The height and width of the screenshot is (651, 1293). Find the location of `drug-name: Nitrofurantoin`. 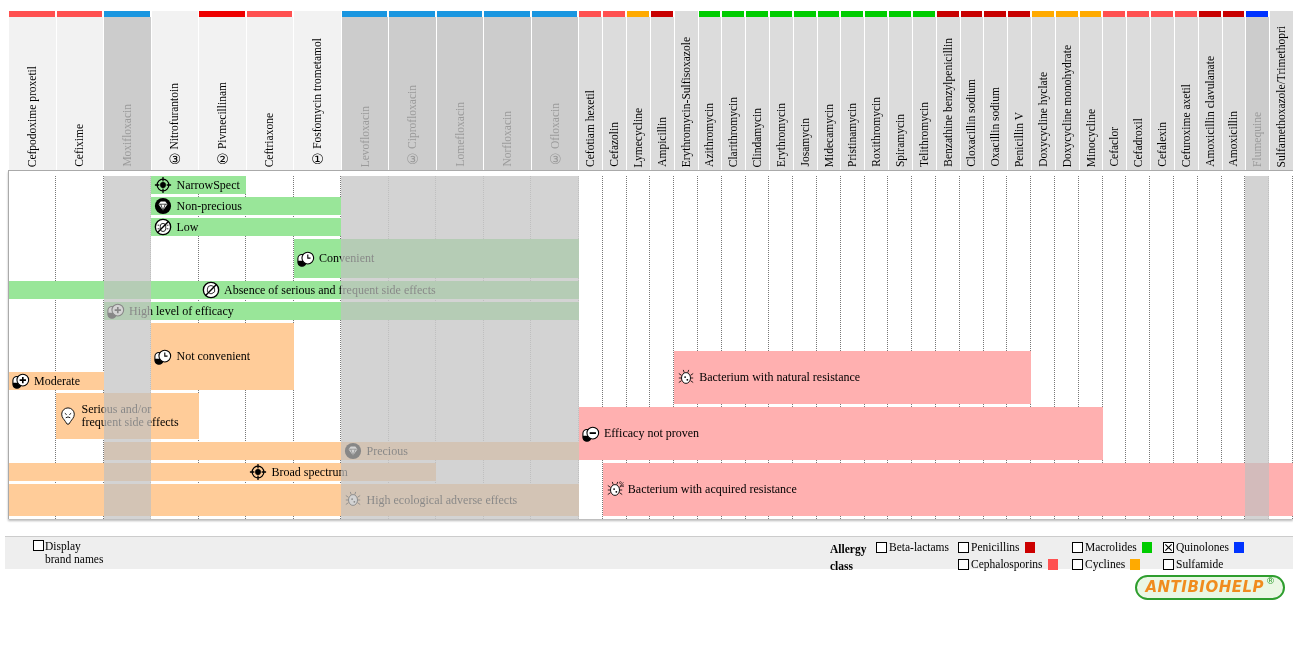

drug-name: Nitrofurantoin is located at coordinates (175, 115).